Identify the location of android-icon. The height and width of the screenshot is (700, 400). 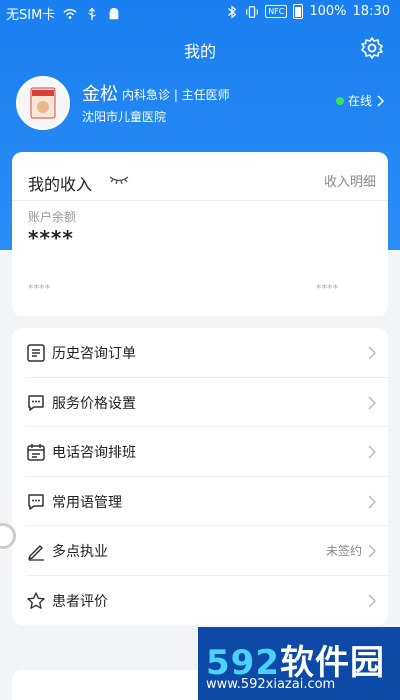
(114, 13).